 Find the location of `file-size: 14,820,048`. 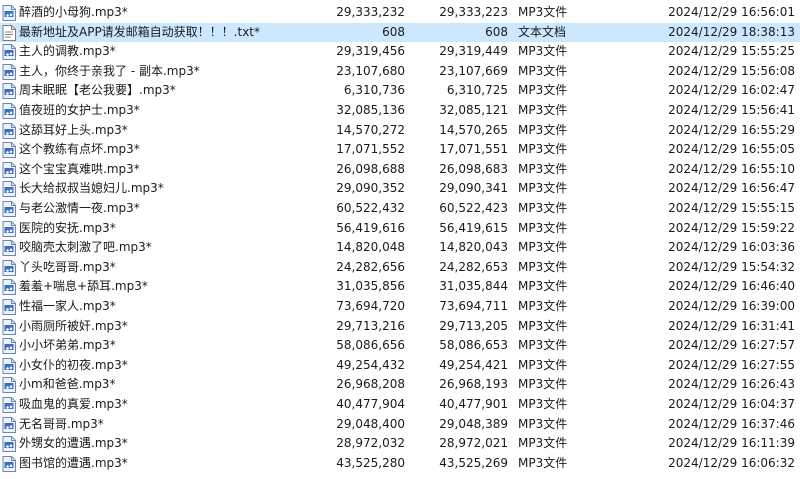

file-size: 14,820,048 is located at coordinates (370, 247).